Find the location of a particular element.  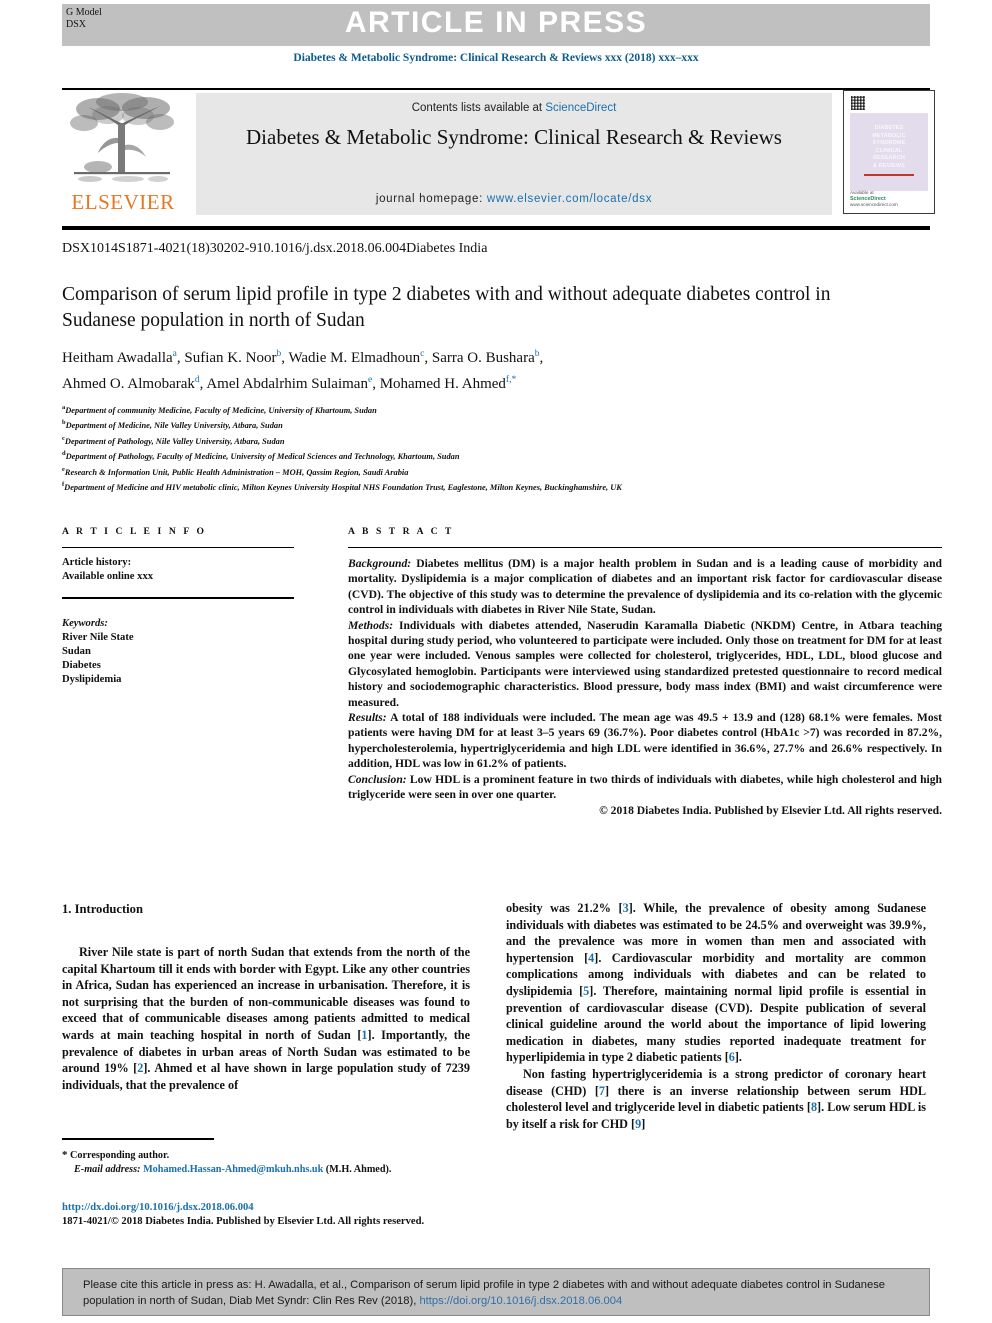

cover-word-5: RESEARCH is located at coordinates (889, 158).